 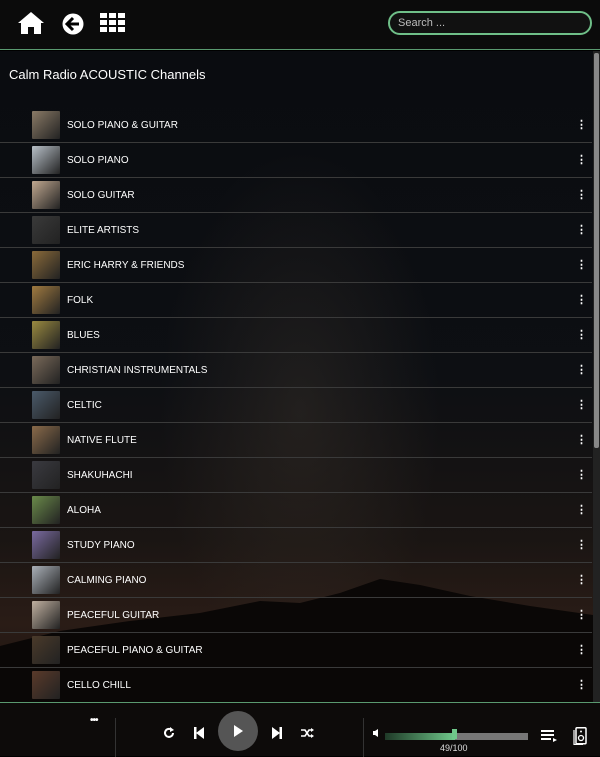 I want to click on channel-row: SOLO PIANO & GUITAR ⋮, so click(x=296, y=125).